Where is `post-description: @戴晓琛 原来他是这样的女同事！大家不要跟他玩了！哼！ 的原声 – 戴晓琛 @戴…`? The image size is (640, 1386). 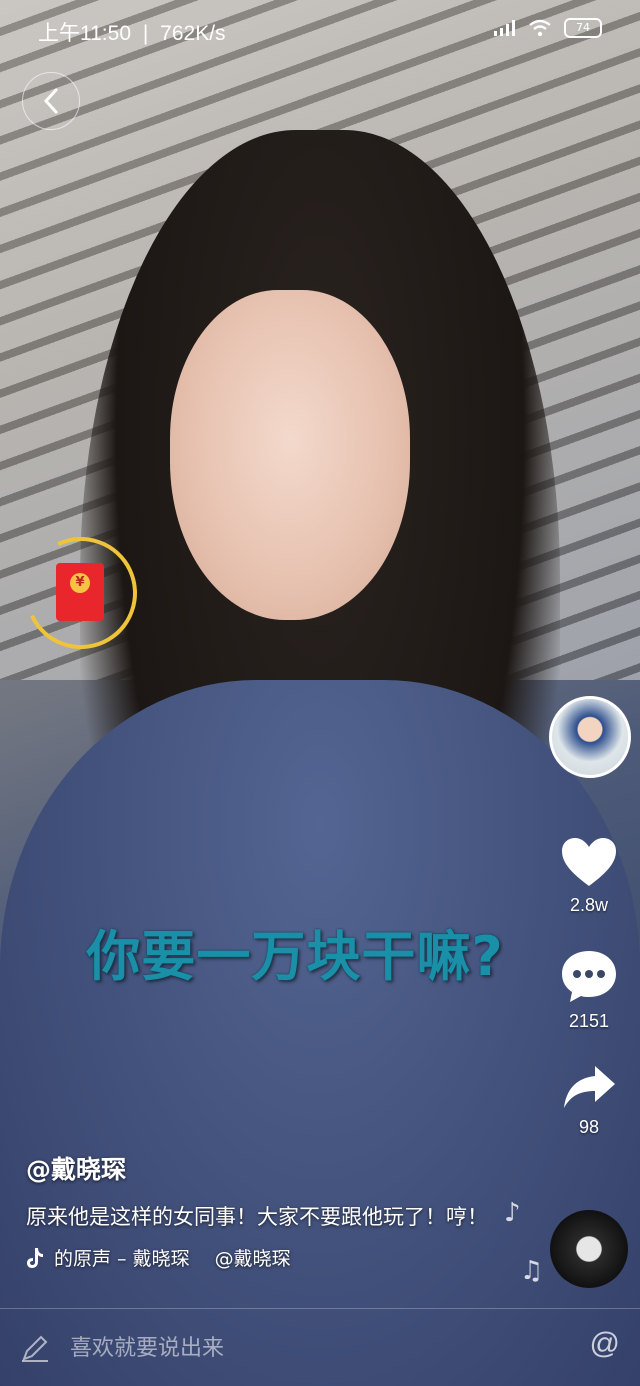
post-description: @戴晓琛 原来他是这样的女同事！大家不要跟他玩了！哼！ 的原声 – 戴晓琛 @戴… is located at coordinates (261, 1210).